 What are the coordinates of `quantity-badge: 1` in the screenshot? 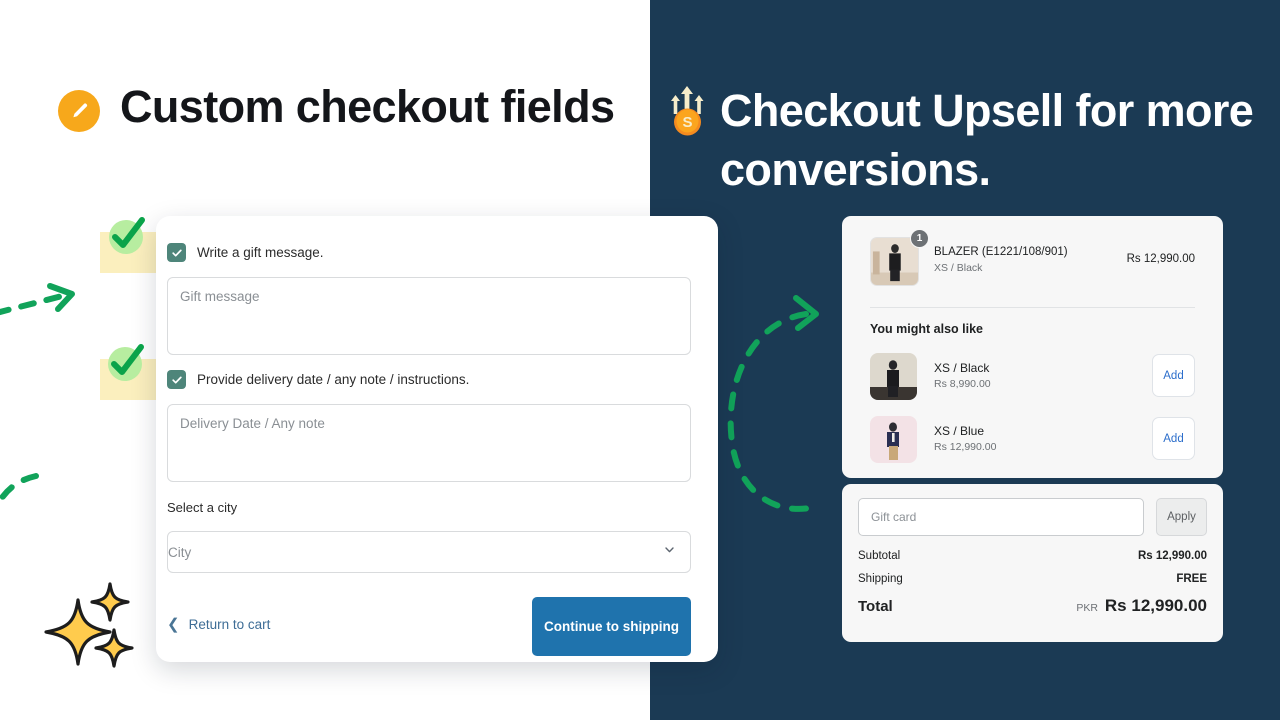 It's located at (919, 238).